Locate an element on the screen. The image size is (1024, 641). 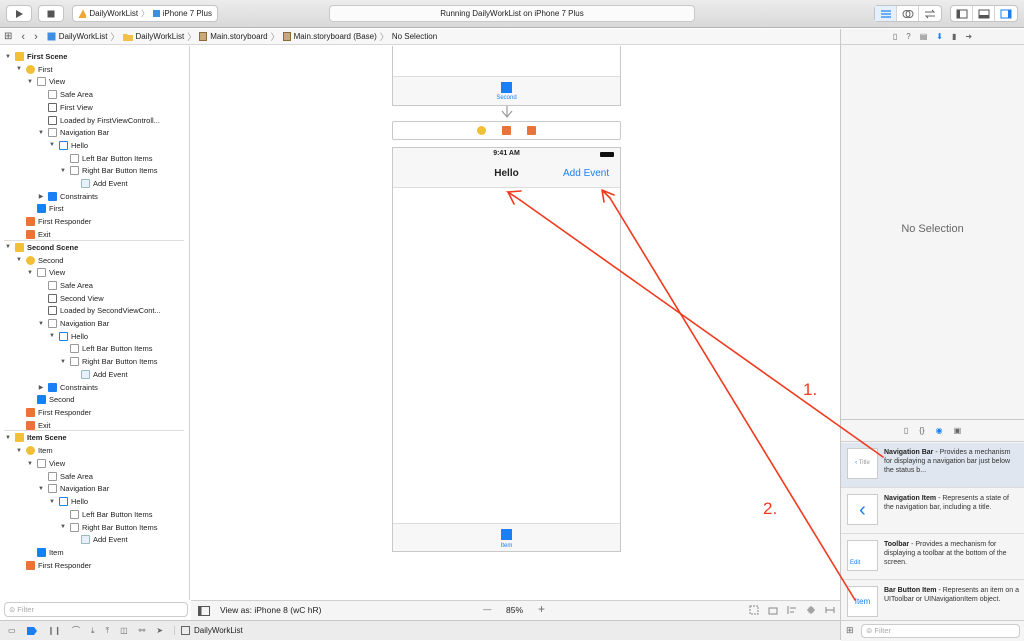
step-into-icon: ⤓ is located at coordinates (93, 631).